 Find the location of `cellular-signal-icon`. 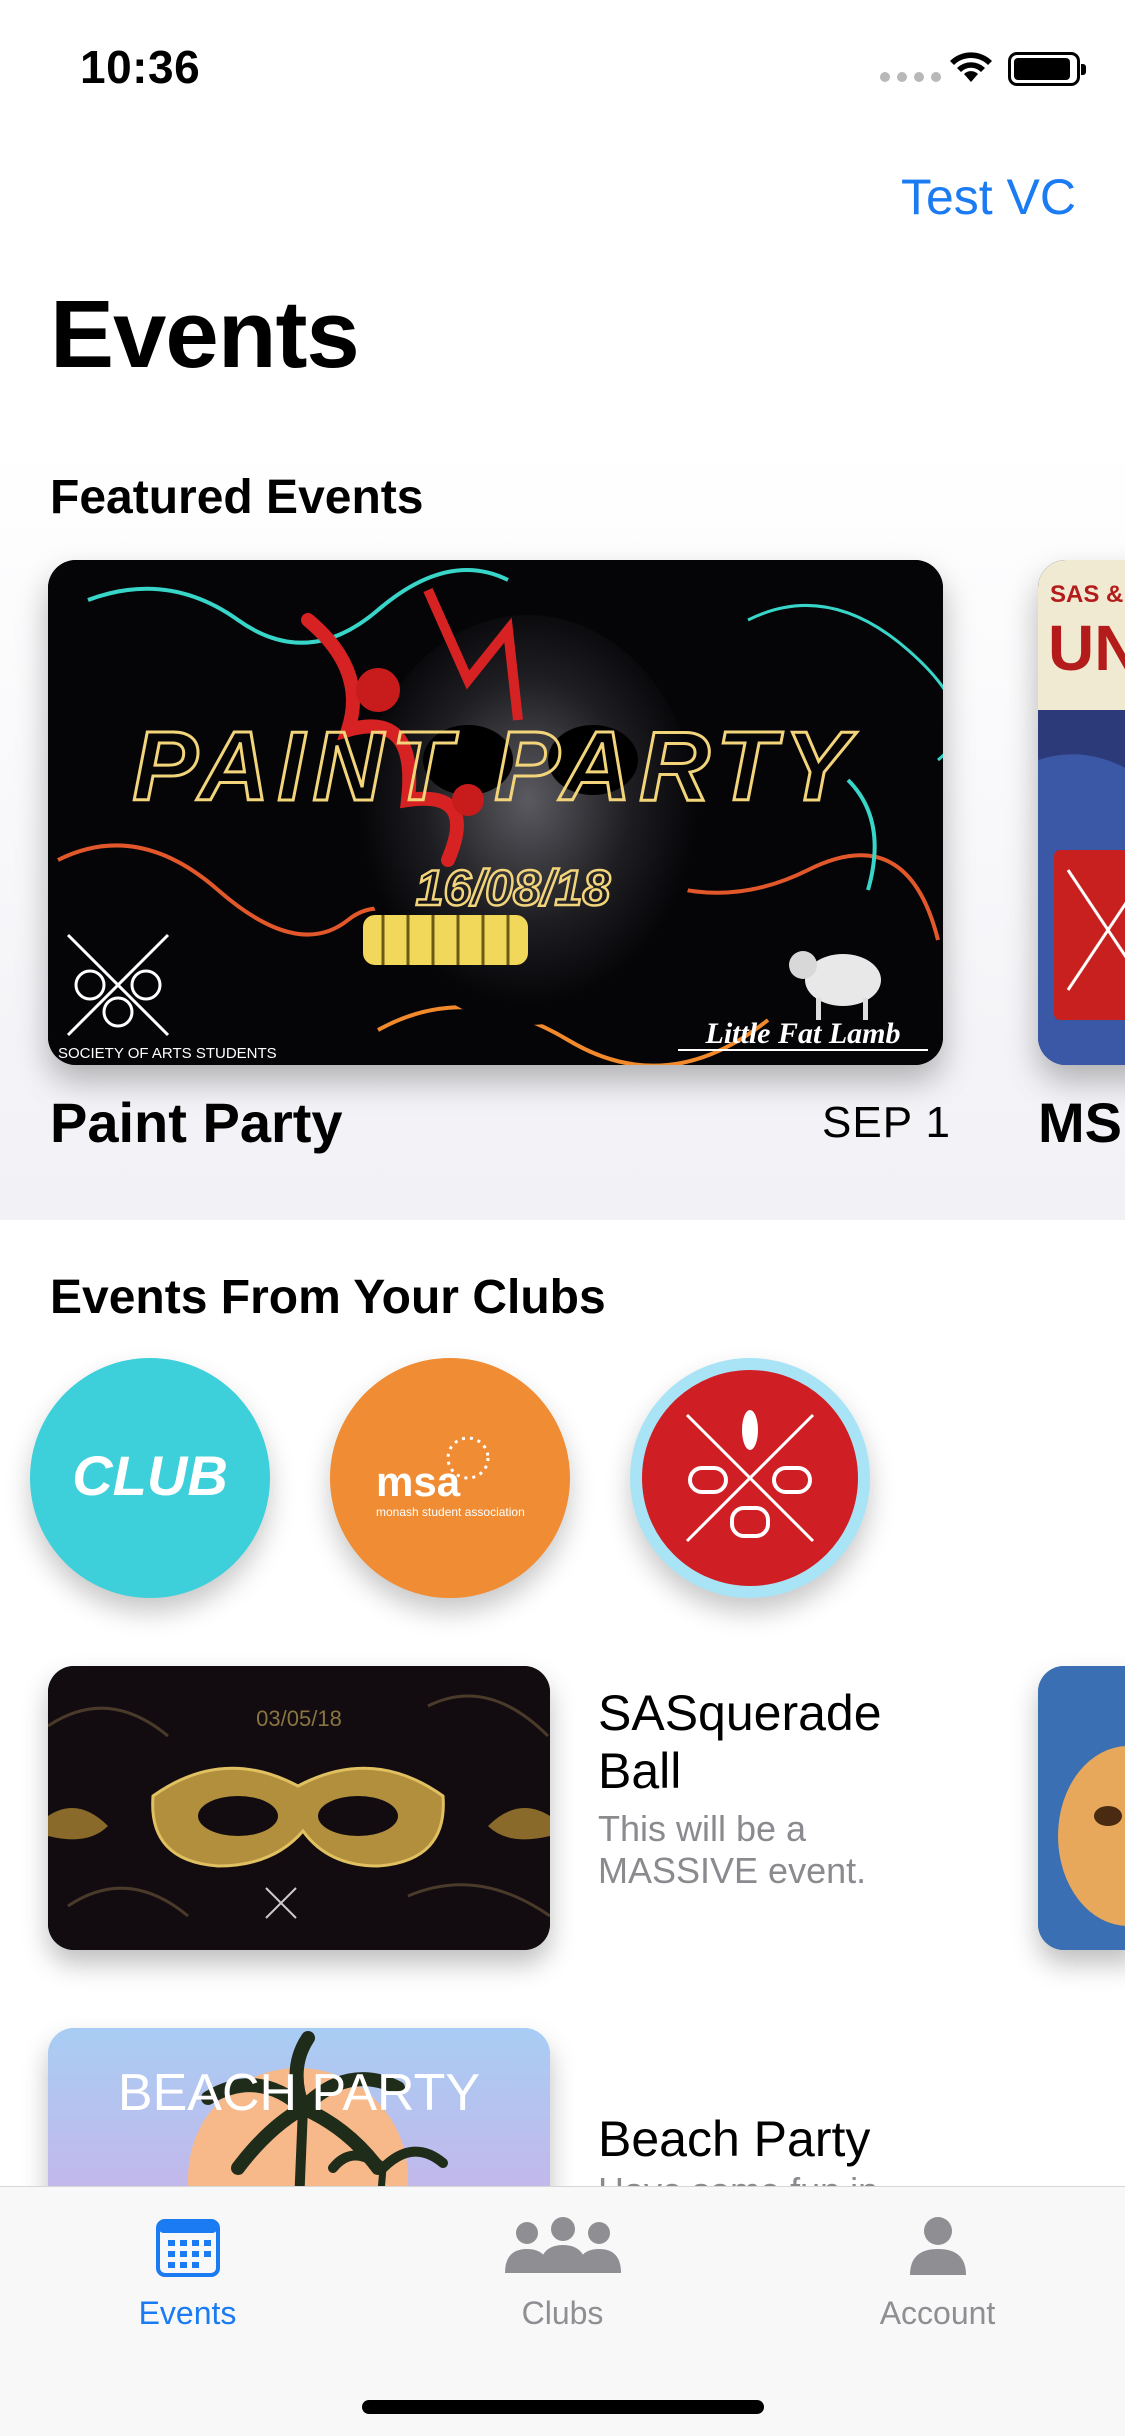

cellular-signal-icon is located at coordinates (910, 77).